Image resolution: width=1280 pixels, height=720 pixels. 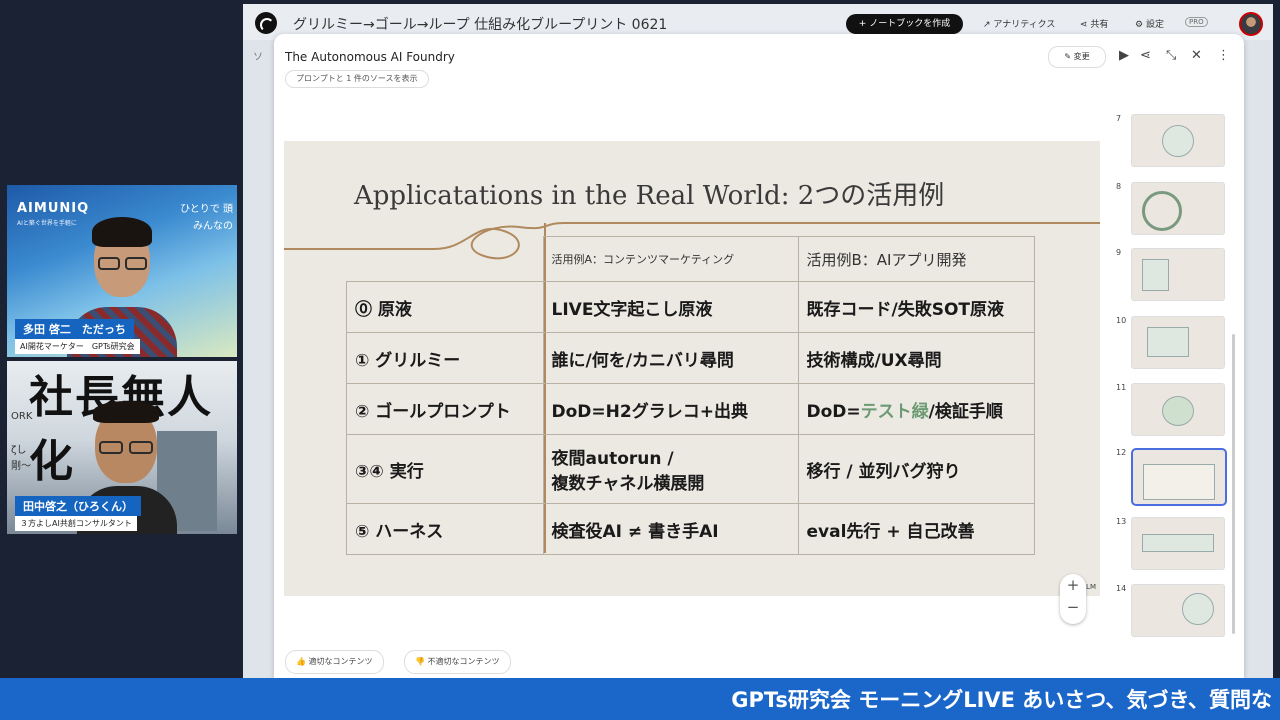 What do you see at coordinates (266, 23) in the screenshot?
I see `notebooklm-logo-icon` at bounding box center [266, 23].